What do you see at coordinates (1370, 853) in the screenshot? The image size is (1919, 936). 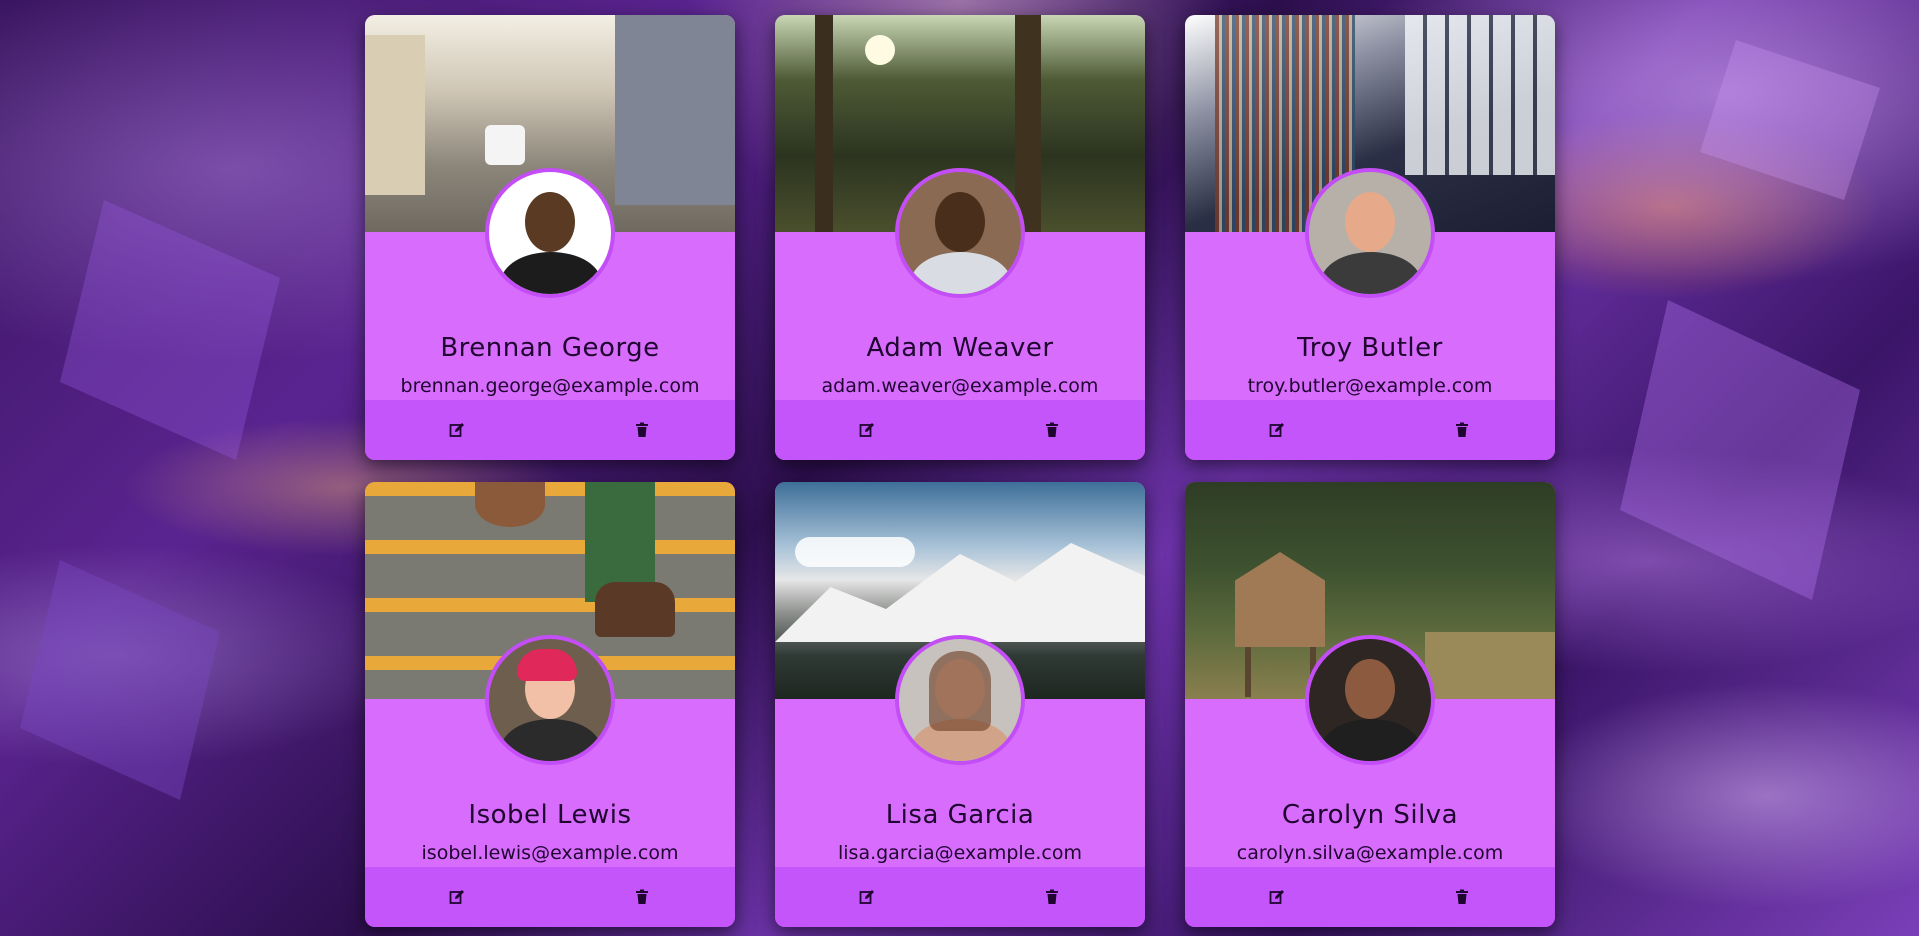 I see `contact-email: carolyn.silva@example.com` at bounding box center [1370, 853].